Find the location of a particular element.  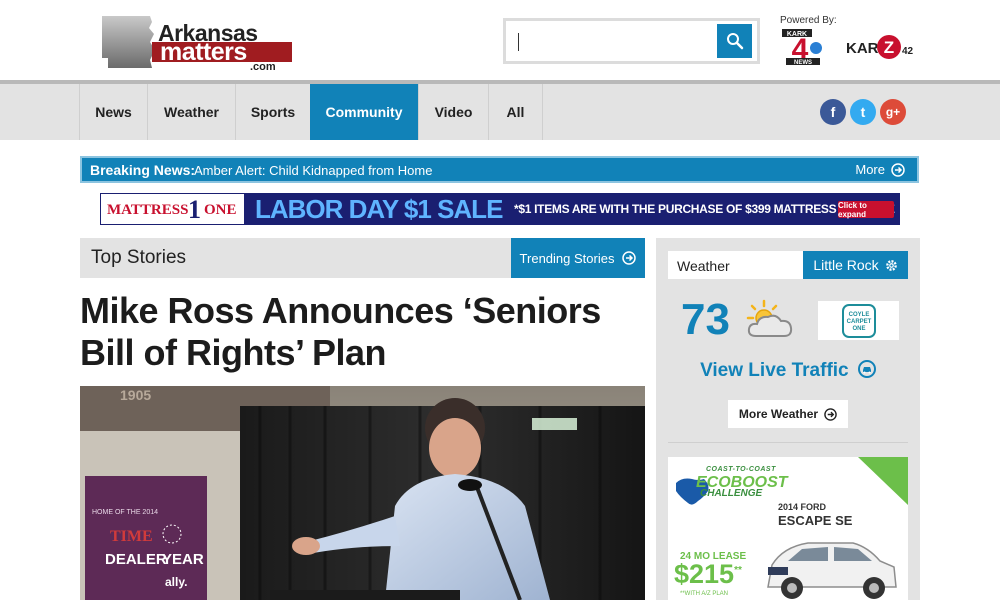

search-button is located at coordinates (734, 41).